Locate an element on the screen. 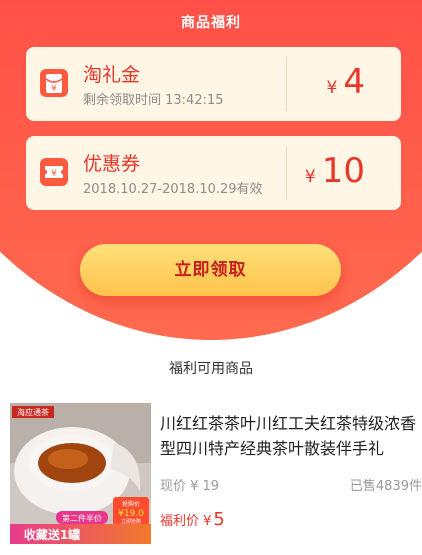 The height and width of the screenshot is (555, 422). card-name: 淘礼金 is located at coordinates (112, 75).